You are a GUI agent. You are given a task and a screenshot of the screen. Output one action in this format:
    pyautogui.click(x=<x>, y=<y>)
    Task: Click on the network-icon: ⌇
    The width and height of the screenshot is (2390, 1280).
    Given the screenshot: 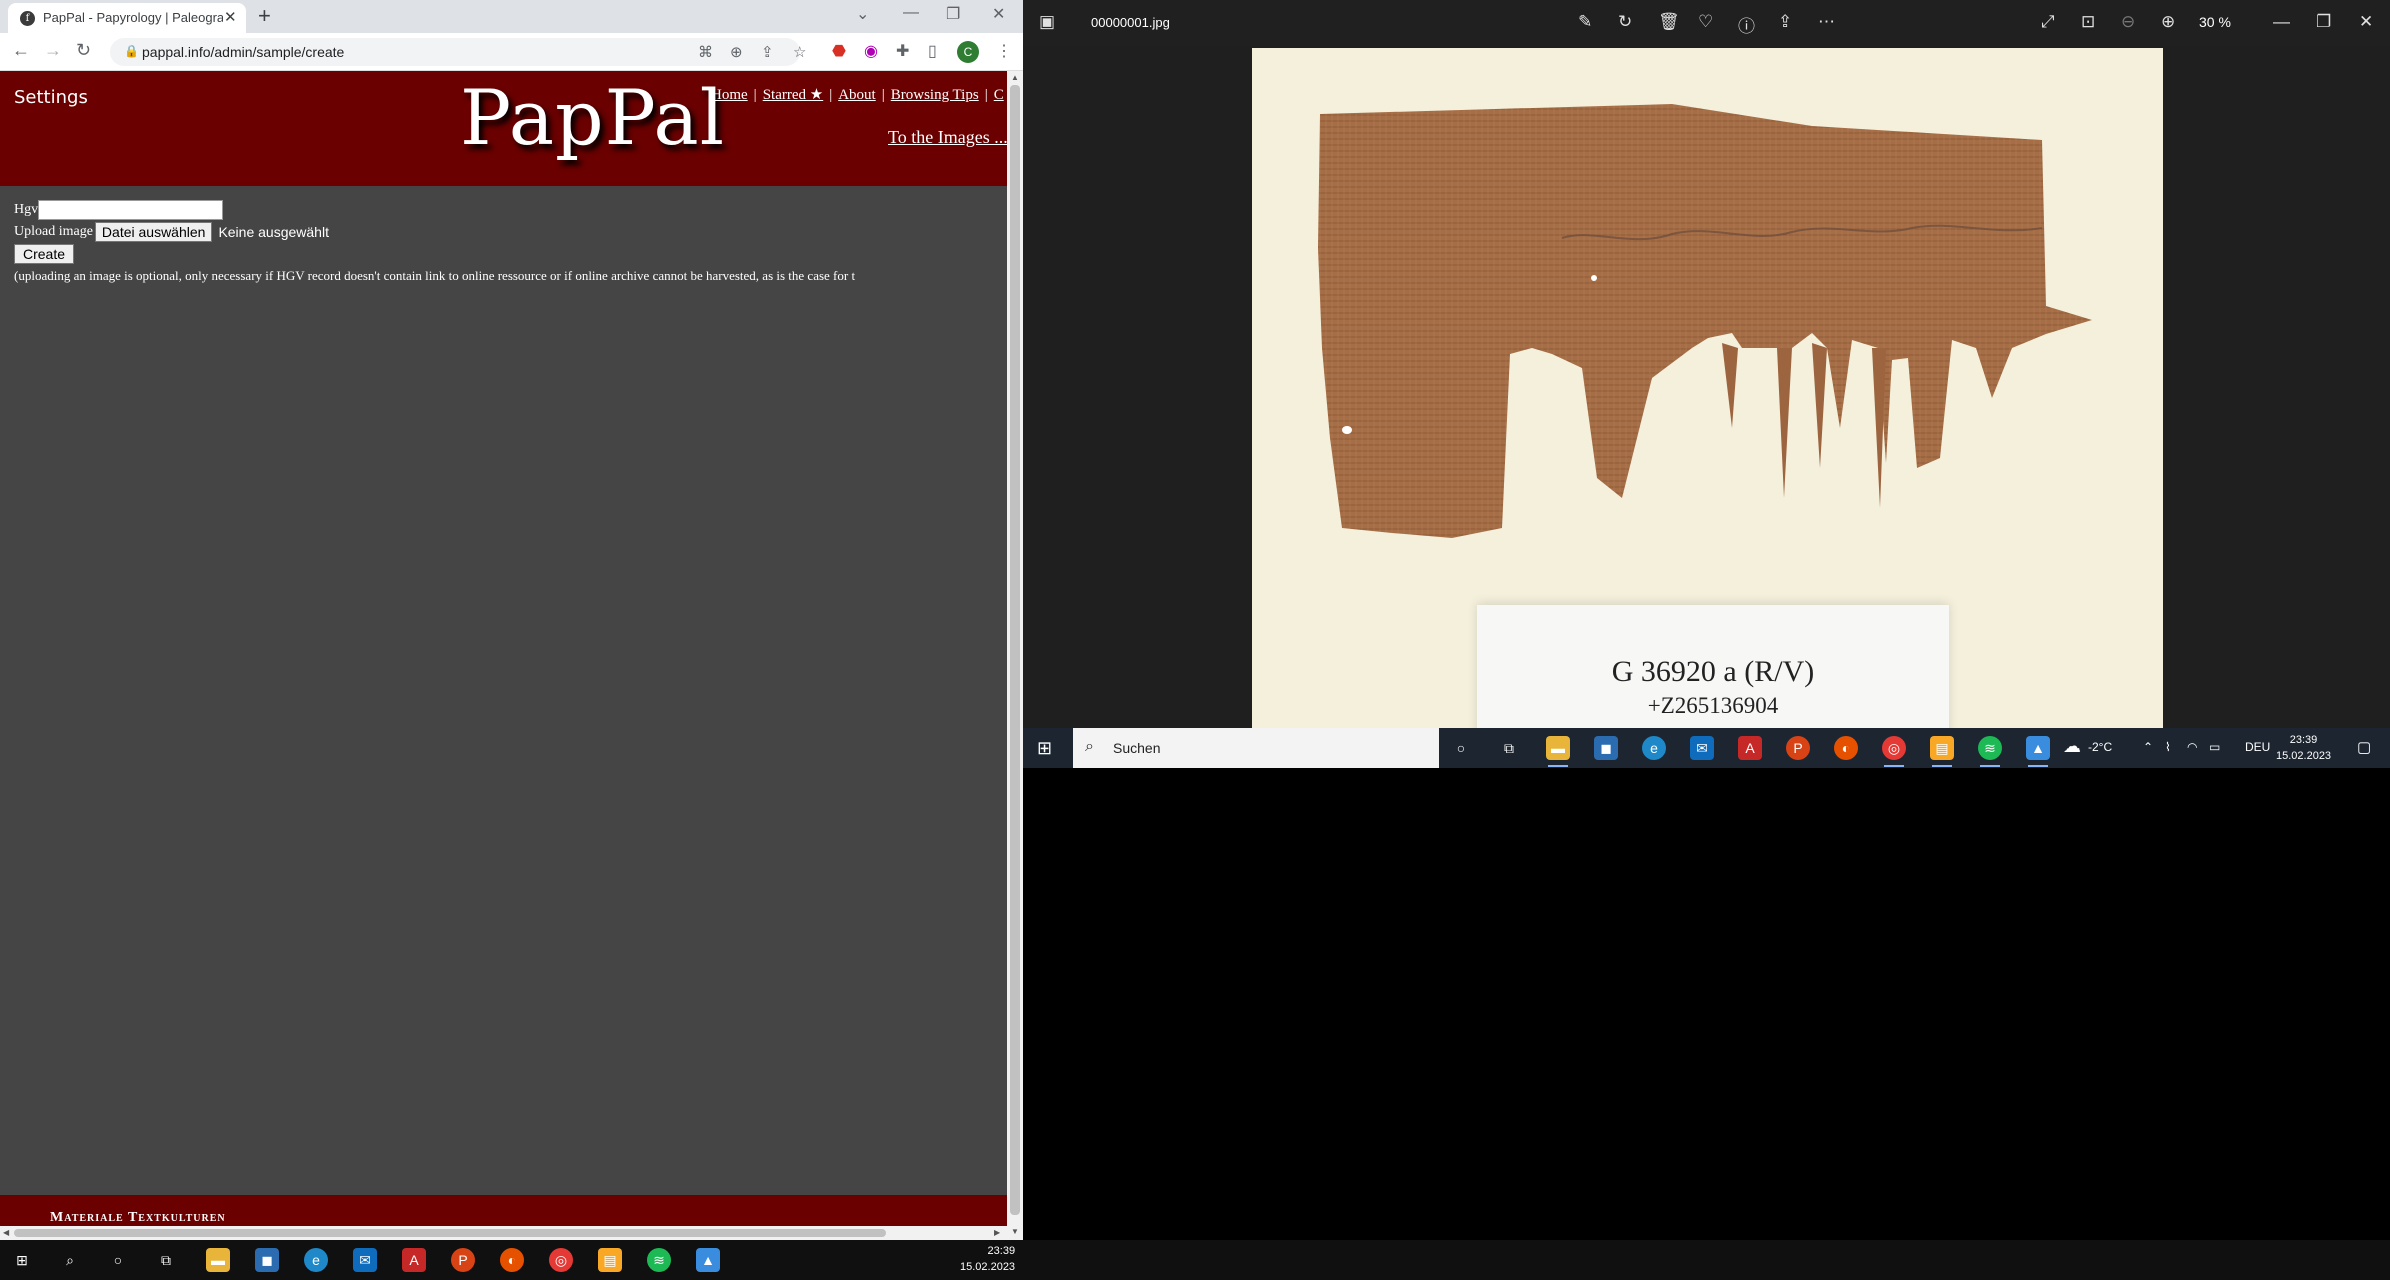 What is the action you would take?
    pyautogui.click(x=2168, y=747)
    